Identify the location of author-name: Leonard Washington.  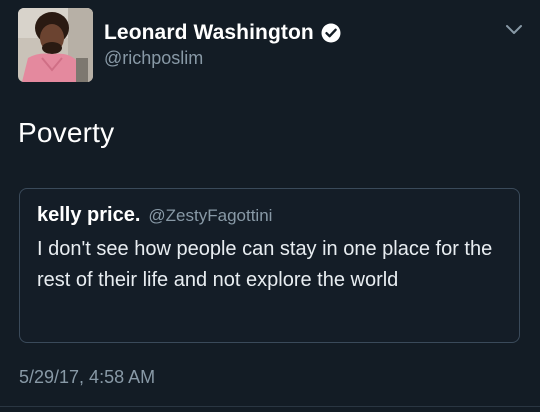
(209, 33).